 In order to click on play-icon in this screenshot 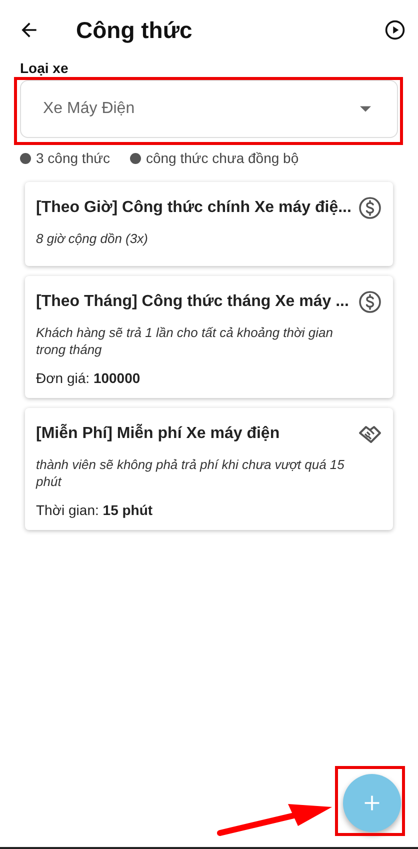, I will do `click(395, 30)`.